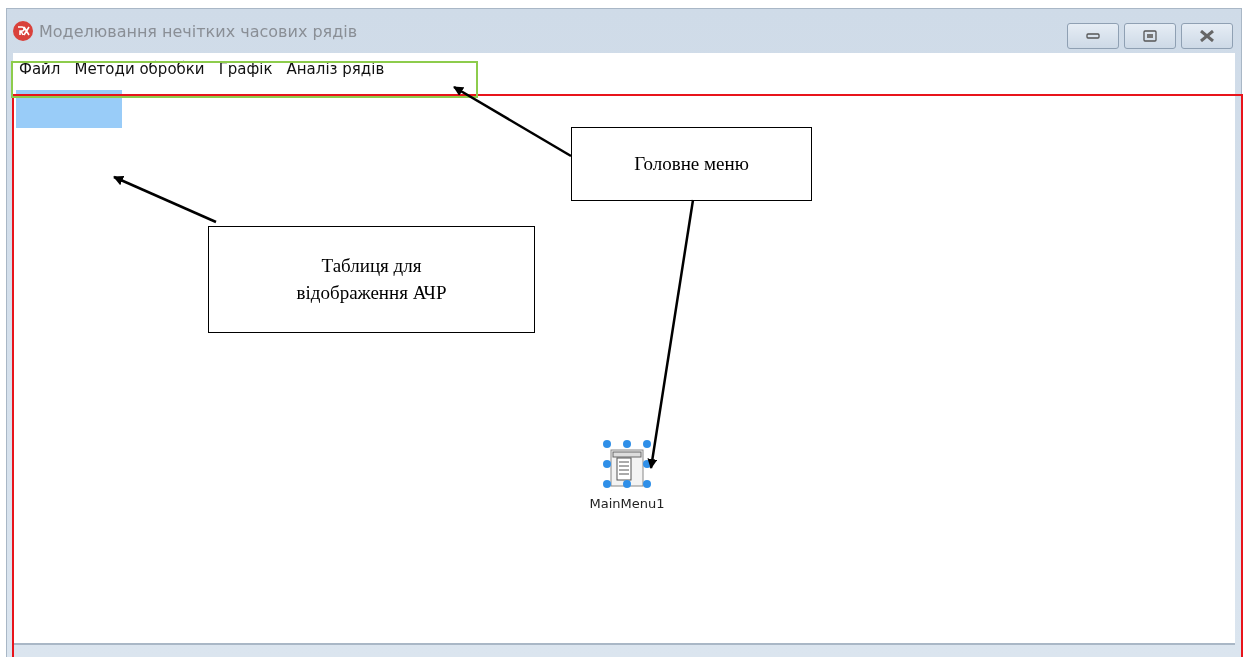  What do you see at coordinates (40, 69) in the screenshot?
I see `menu-item: Файл` at bounding box center [40, 69].